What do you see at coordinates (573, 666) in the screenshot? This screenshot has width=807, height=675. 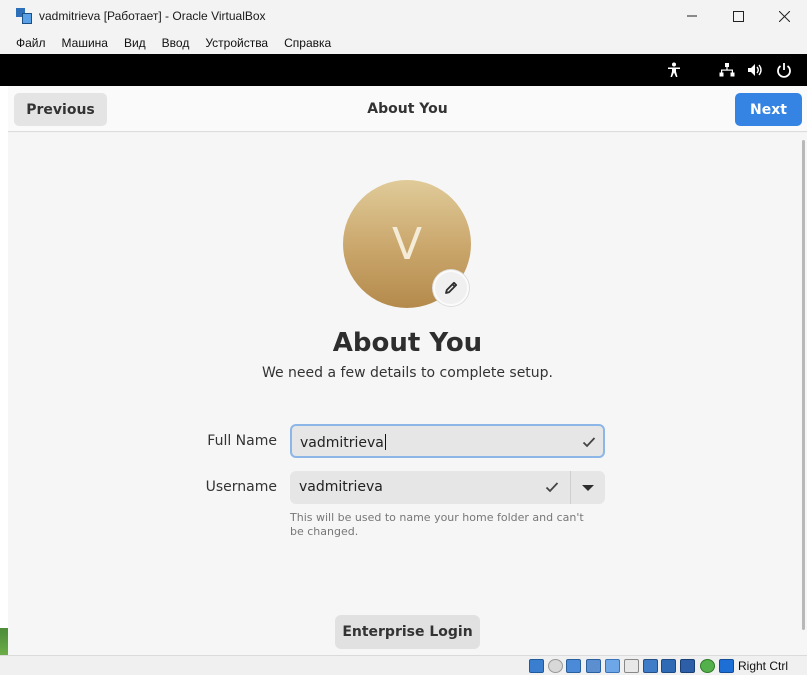 I see `audio-icon` at bounding box center [573, 666].